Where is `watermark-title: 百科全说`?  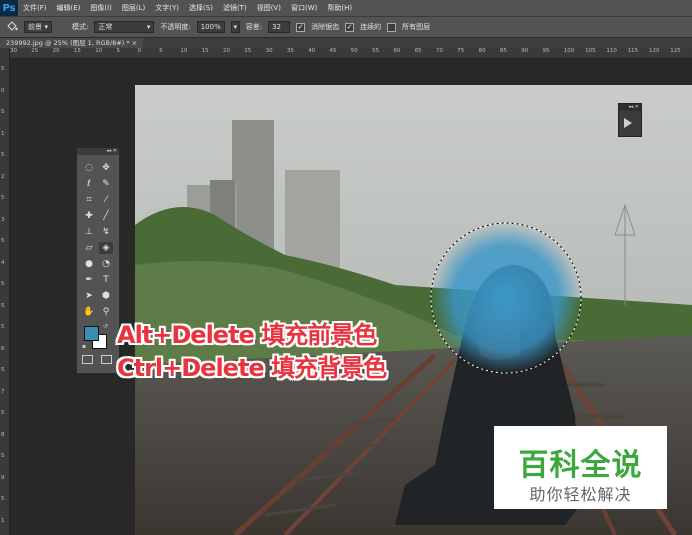 watermark-title: 百科全说 is located at coordinates (580, 465).